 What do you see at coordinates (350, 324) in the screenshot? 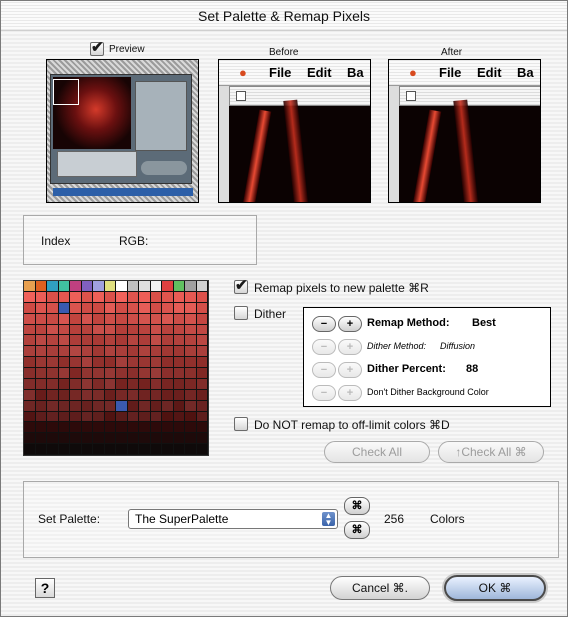
I see `remap-method-increment: +` at bounding box center [350, 324].